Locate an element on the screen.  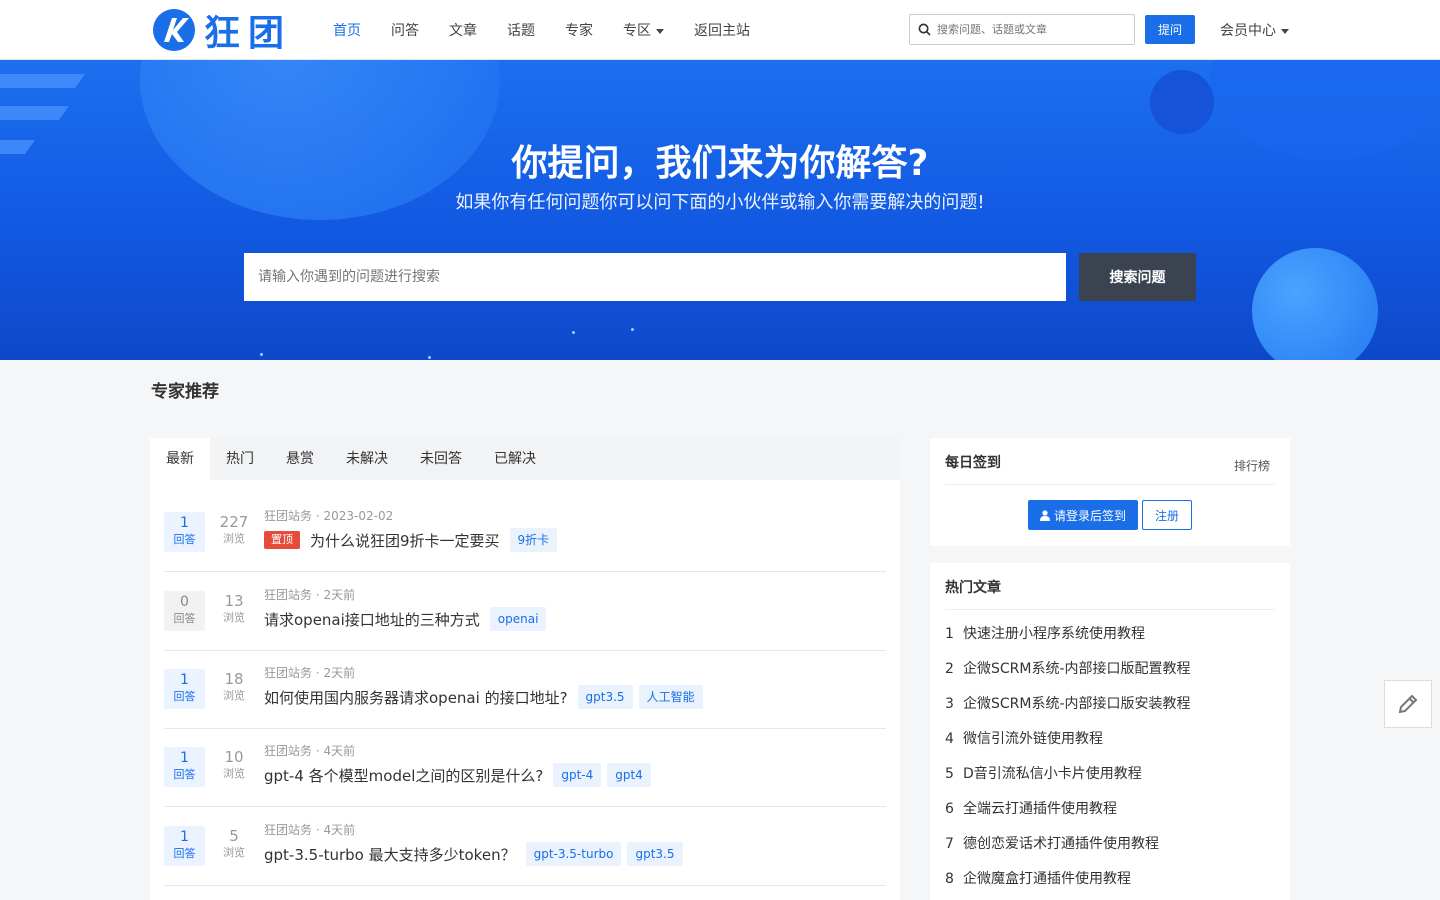
nav-home: 首页 is located at coordinates (347, 30).